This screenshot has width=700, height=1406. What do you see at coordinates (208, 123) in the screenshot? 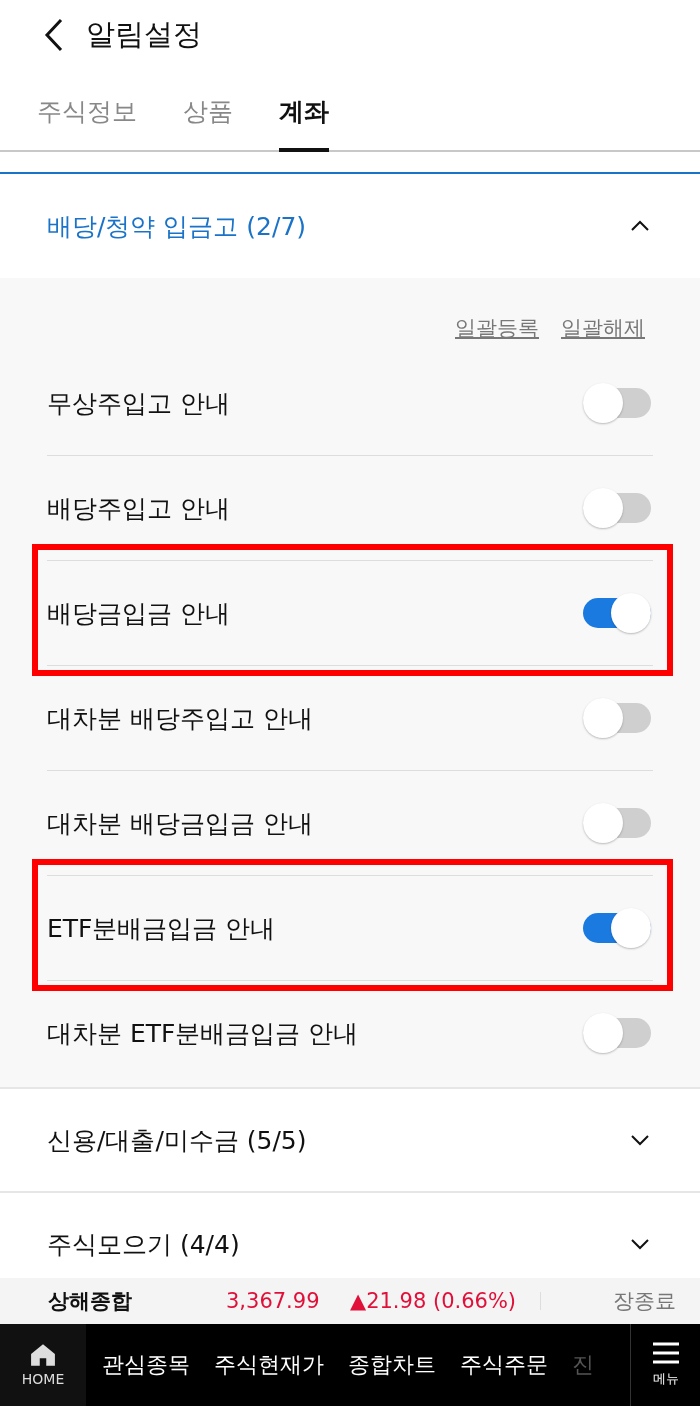
I see `tab: 상품` at bounding box center [208, 123].